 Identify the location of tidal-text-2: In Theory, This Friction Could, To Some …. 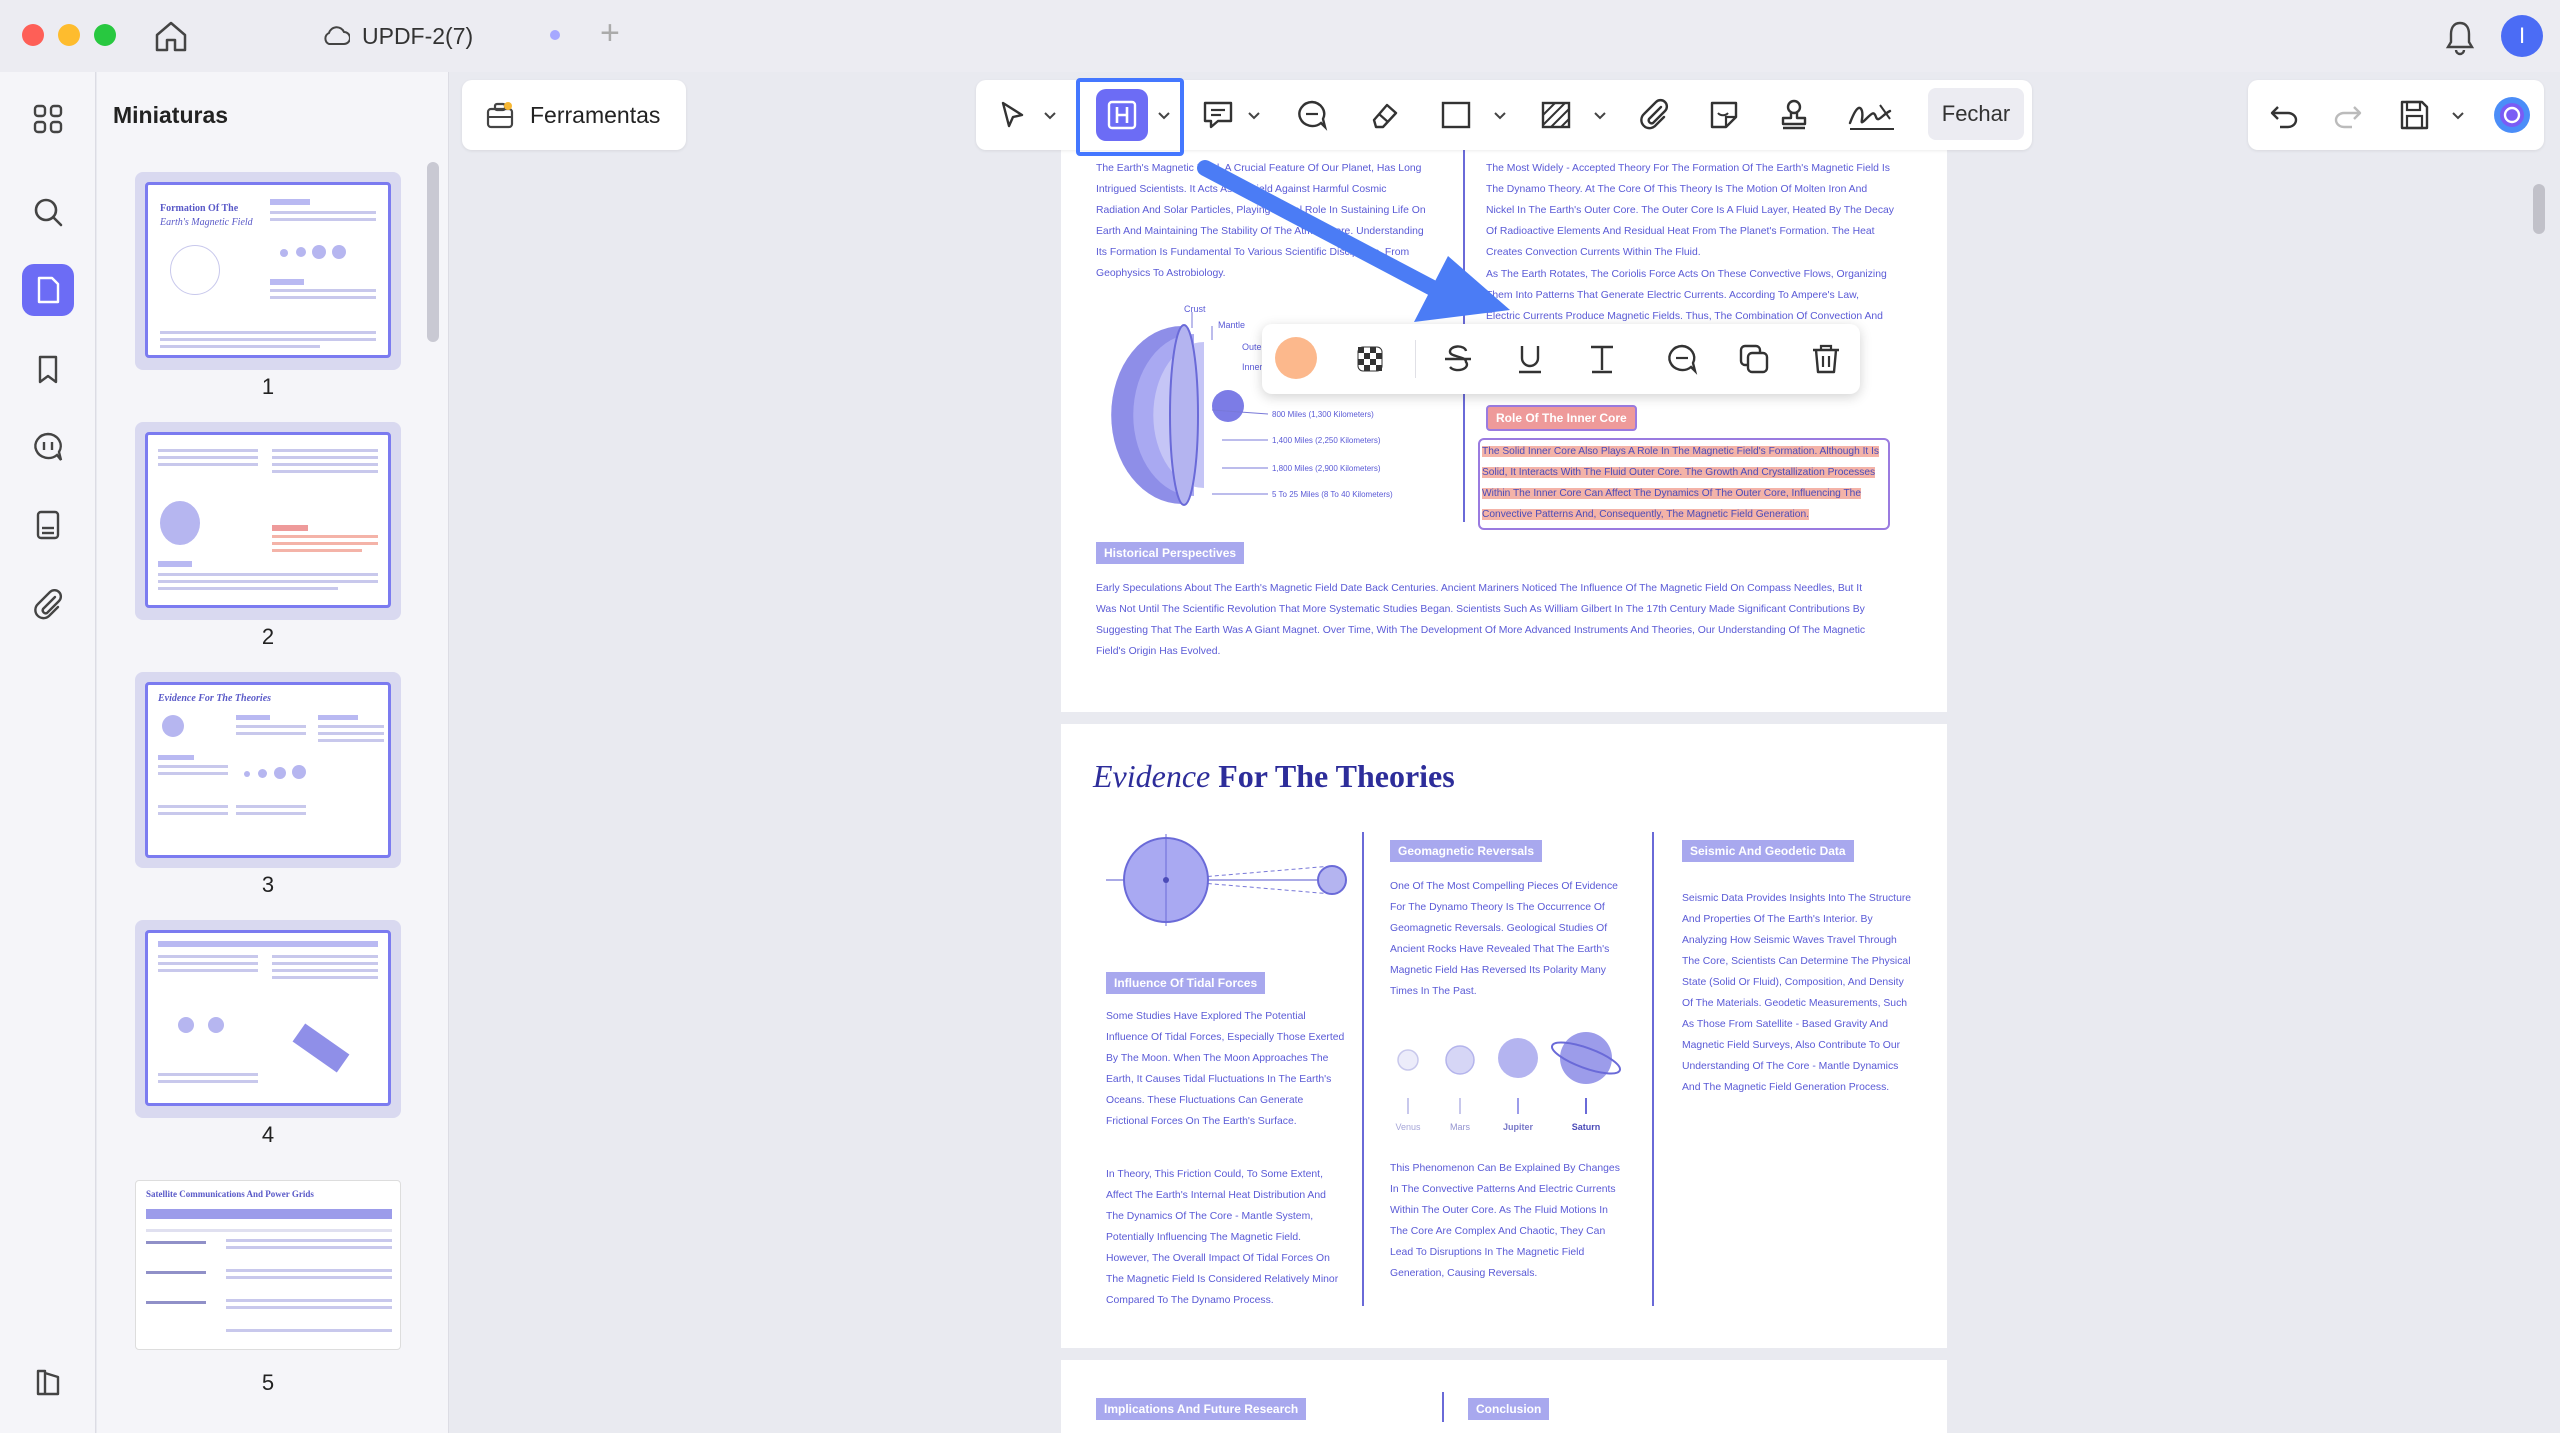
(1226, 1237).